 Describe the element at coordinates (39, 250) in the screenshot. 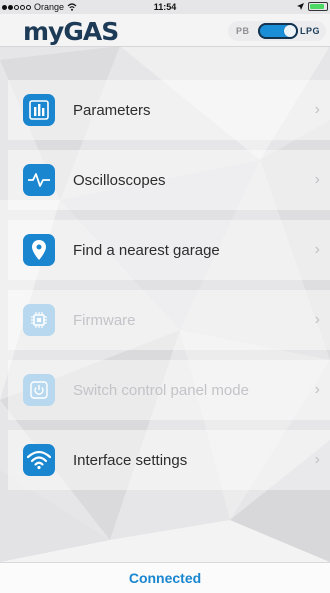

I see `location-pin-icon` at that location.